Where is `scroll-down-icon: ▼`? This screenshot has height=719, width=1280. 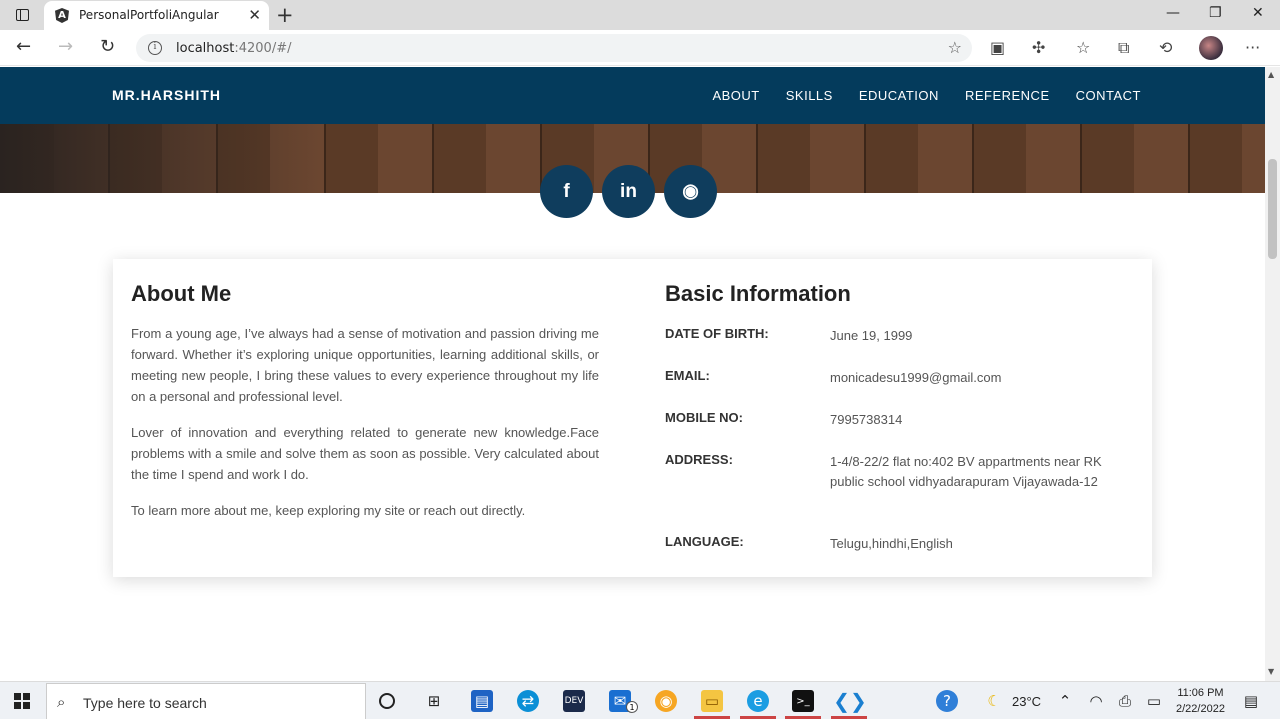
scroll-down-icon: ▼ is located at coordinates (1271, 671).